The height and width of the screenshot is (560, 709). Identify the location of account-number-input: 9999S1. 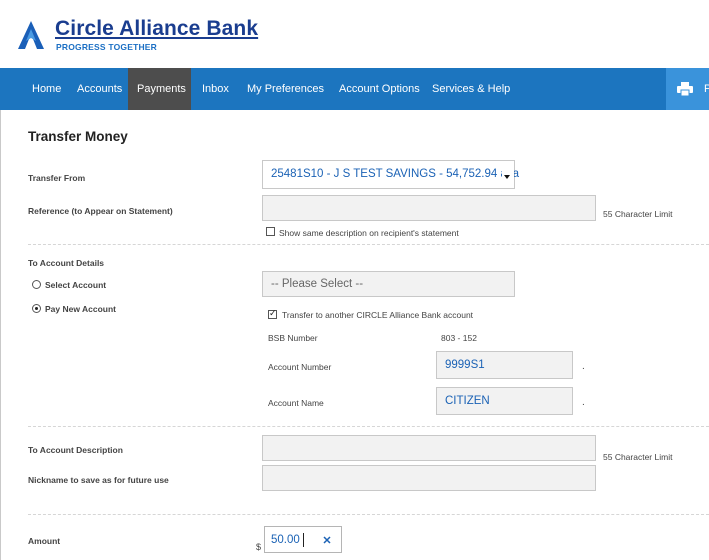
(504, 365).